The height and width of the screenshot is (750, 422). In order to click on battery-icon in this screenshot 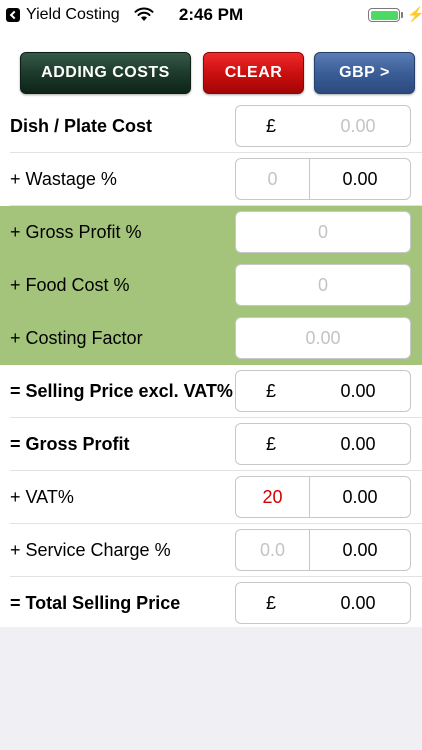, I will do `click(384, 15)`.